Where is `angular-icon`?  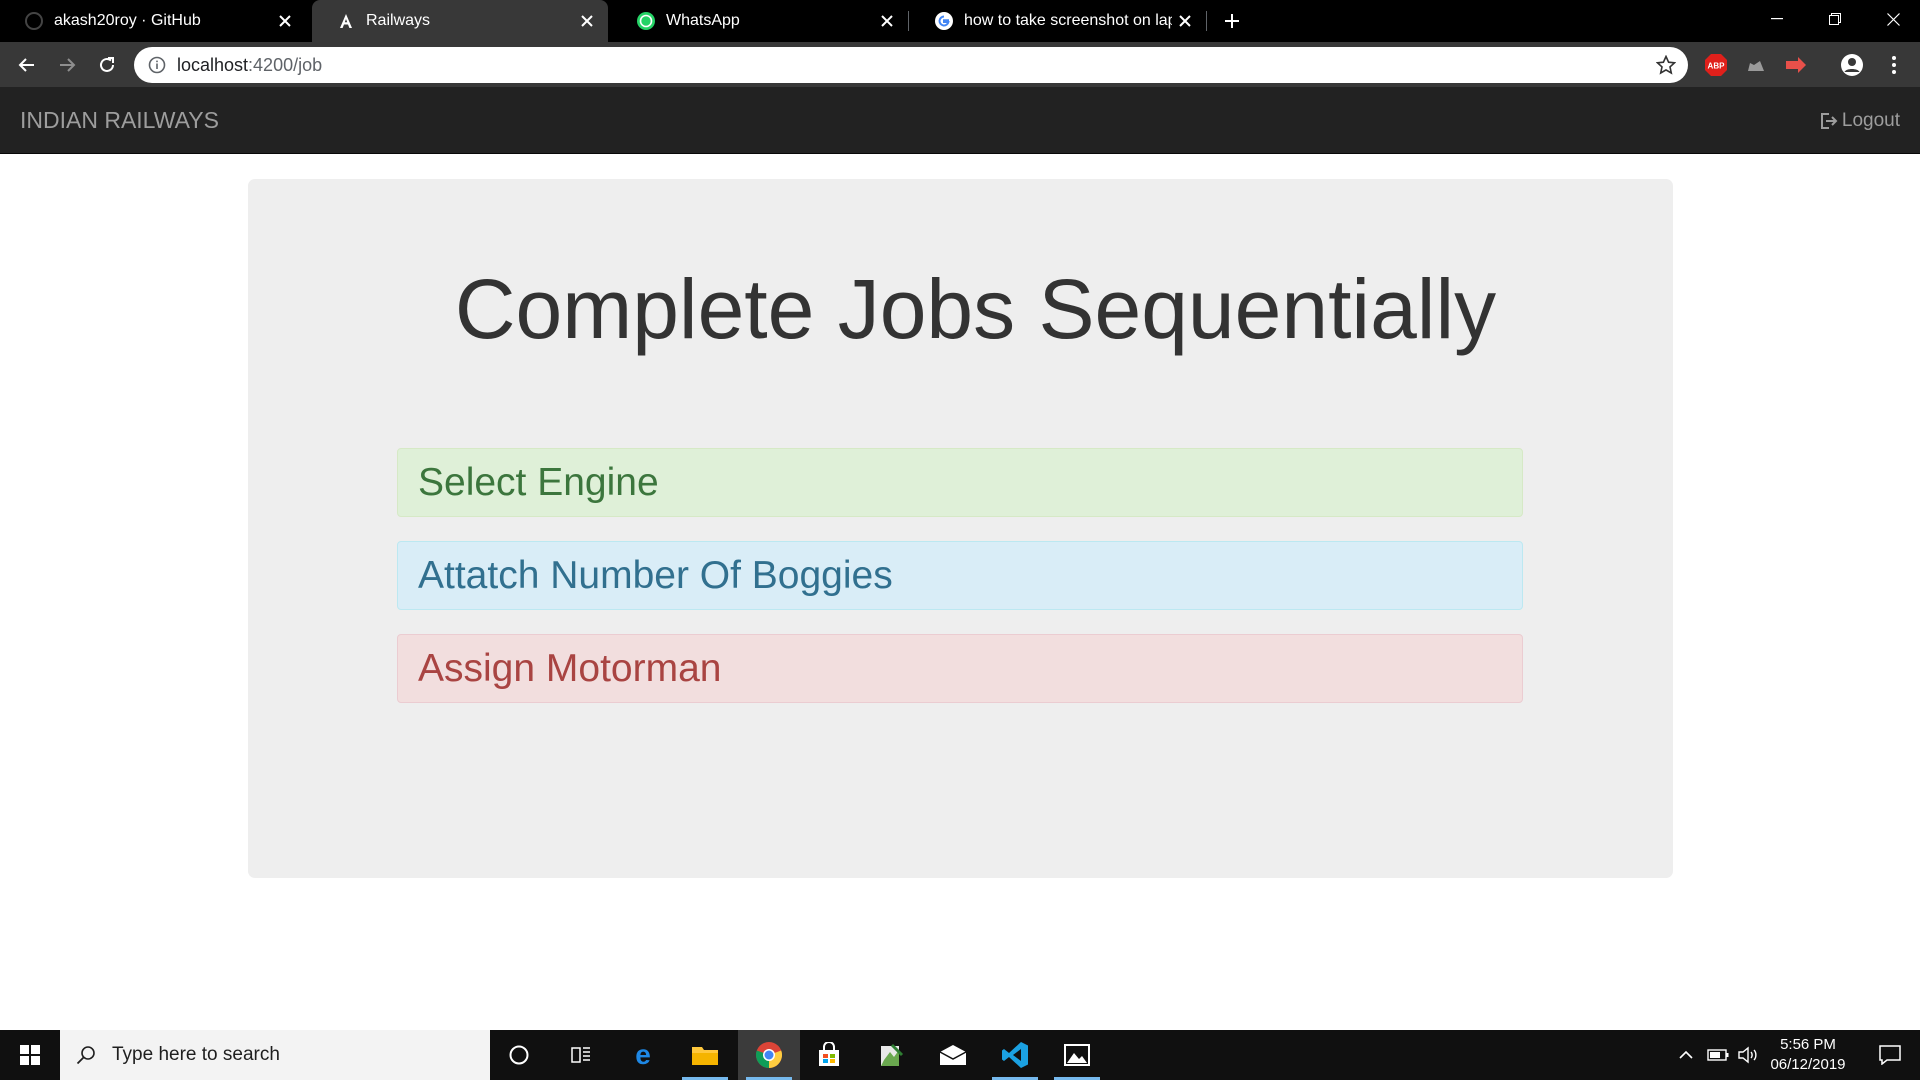 angular-icon is located at coordinates (346, 21).